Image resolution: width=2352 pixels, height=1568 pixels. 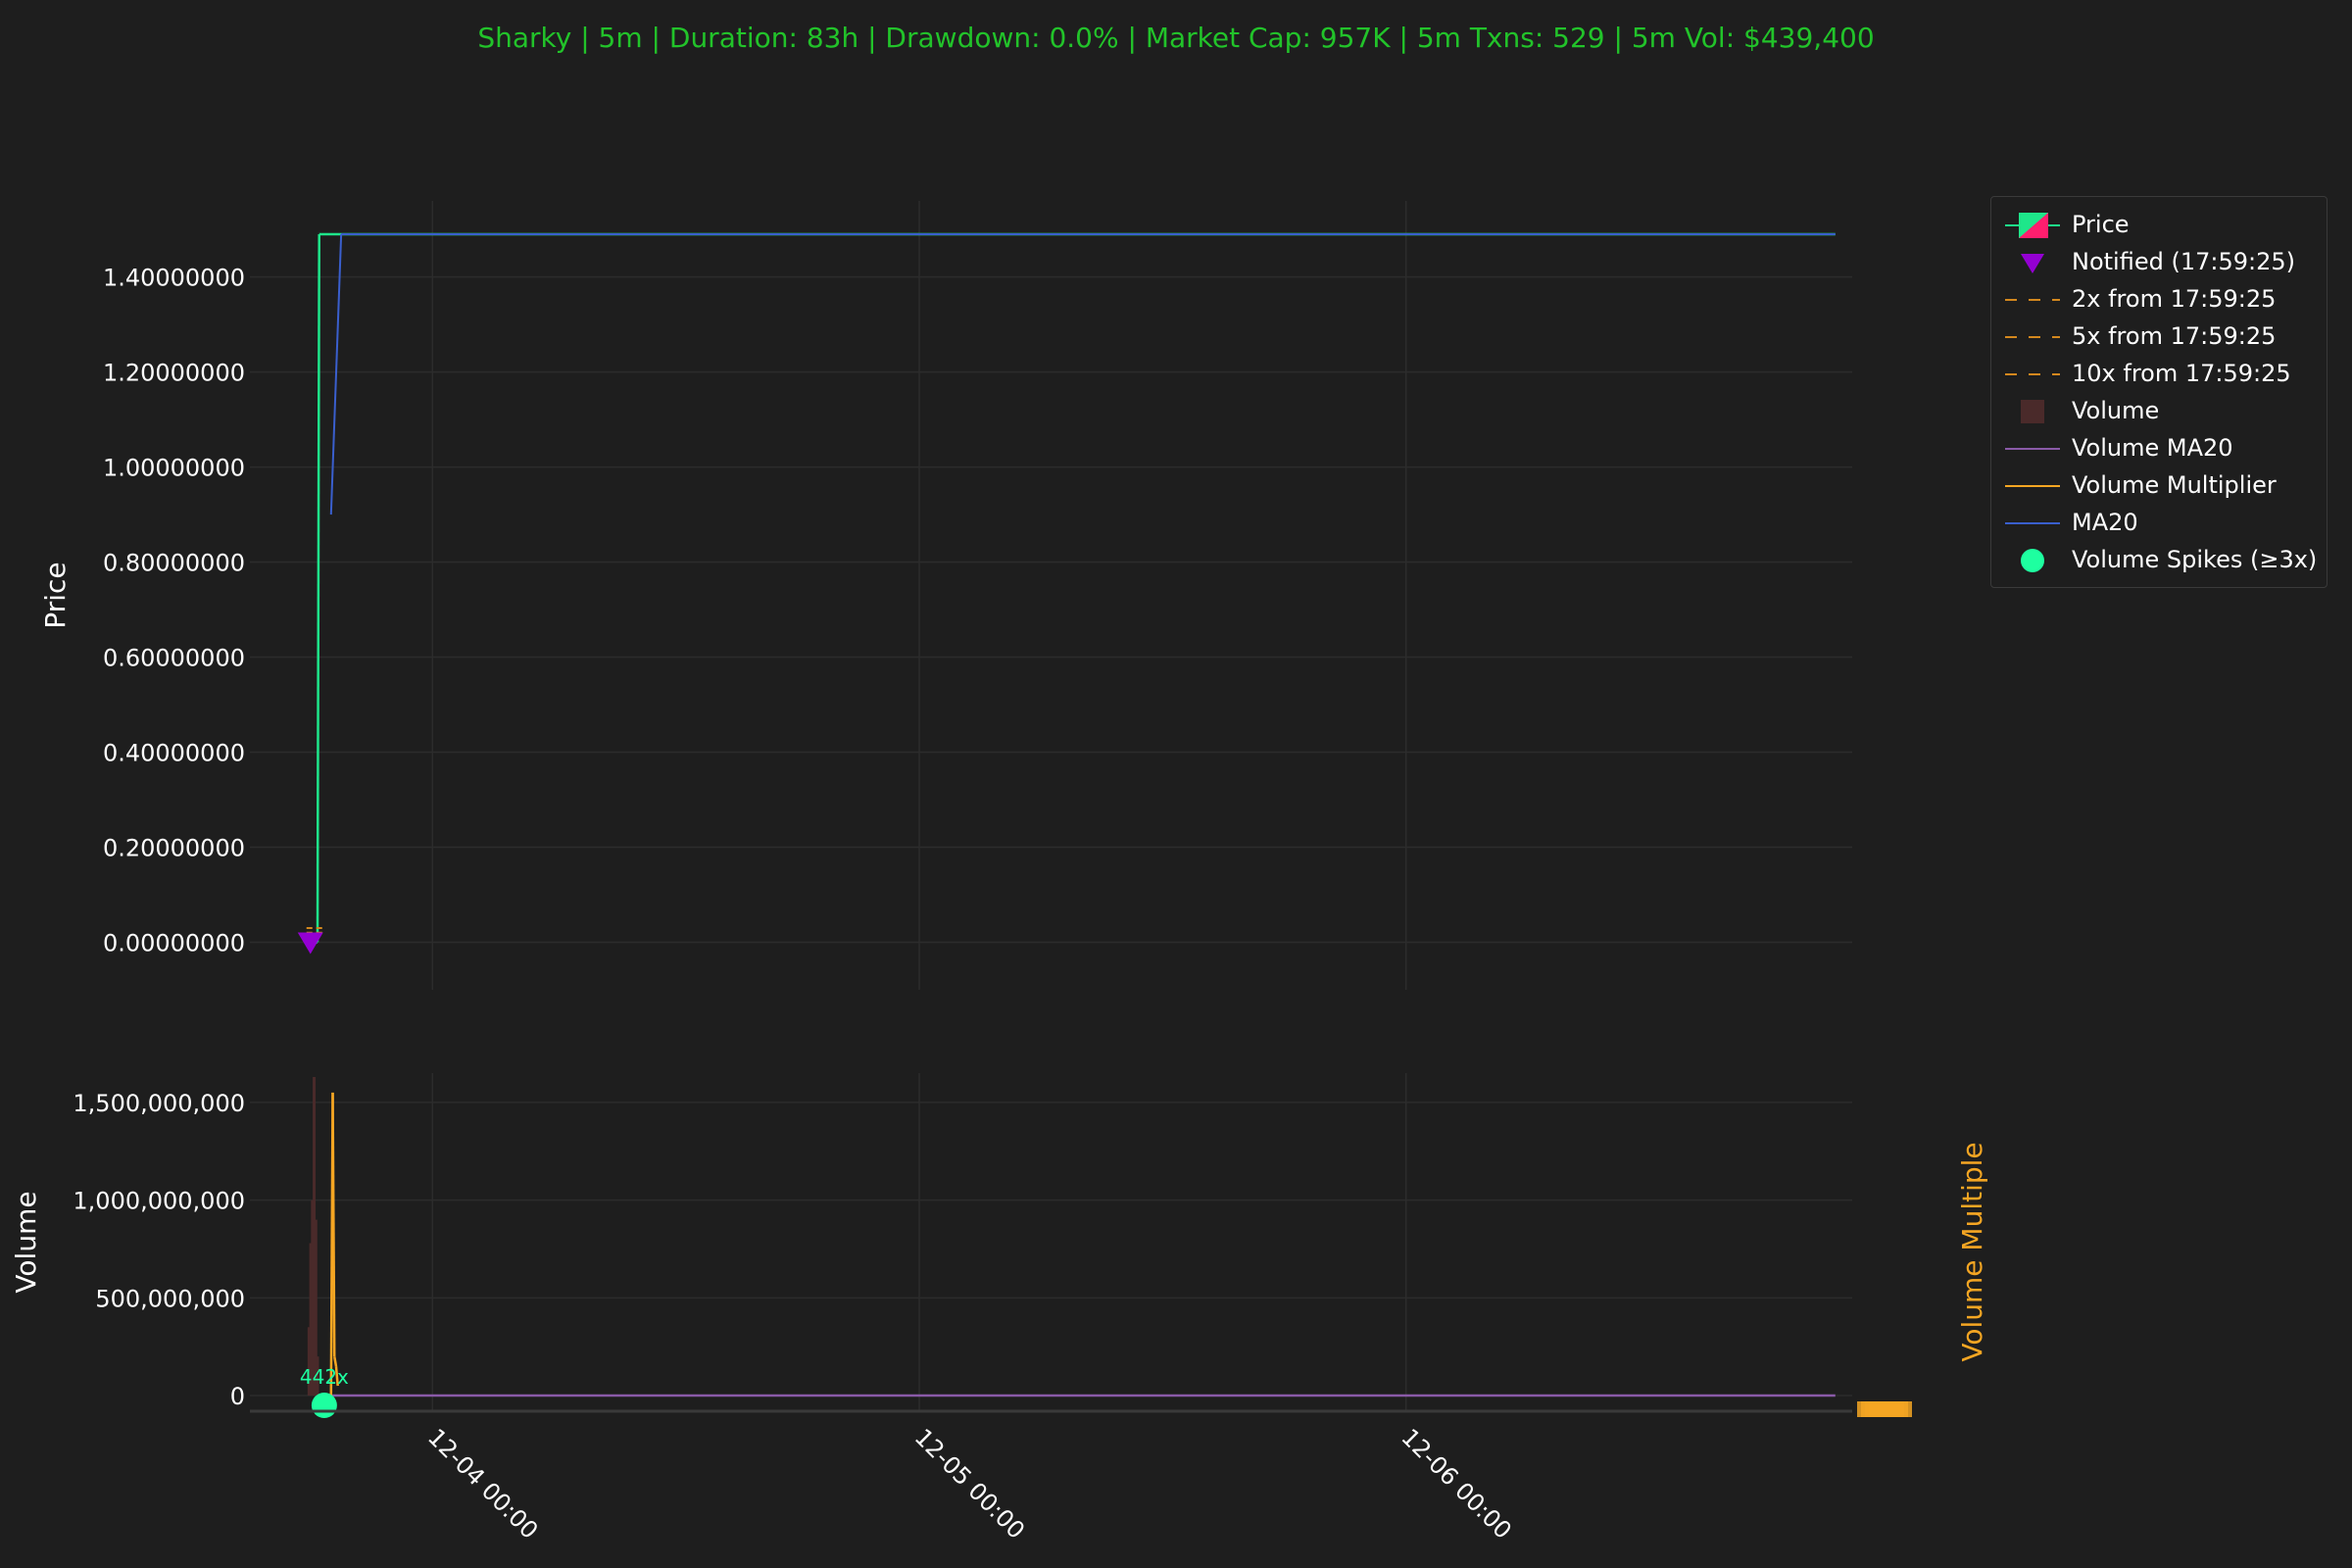 I want to click on price-y-tick-label: 1.40000000, so click(x=174, y=278).